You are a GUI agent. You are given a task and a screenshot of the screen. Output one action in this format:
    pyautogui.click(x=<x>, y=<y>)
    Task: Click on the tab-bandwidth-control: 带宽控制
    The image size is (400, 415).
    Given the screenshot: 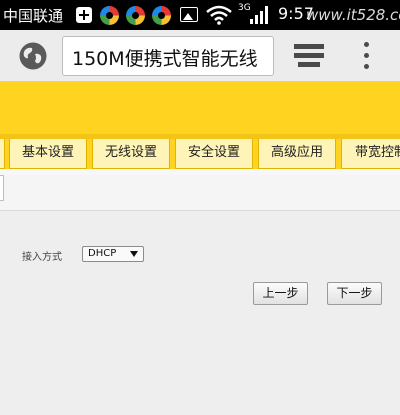 What is the action you would take?
    pyautogui.click(x=370, y=154)
    